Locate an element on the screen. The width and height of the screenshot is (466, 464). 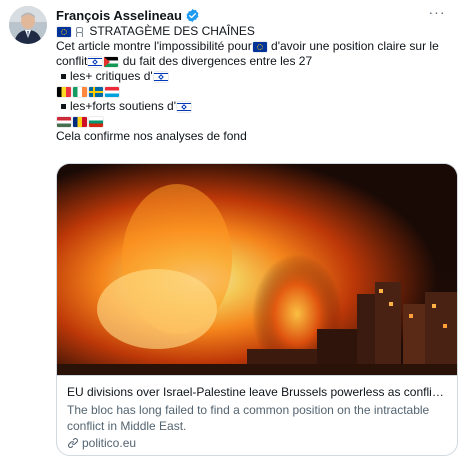
card-divider is located at coordinates (257, 375).